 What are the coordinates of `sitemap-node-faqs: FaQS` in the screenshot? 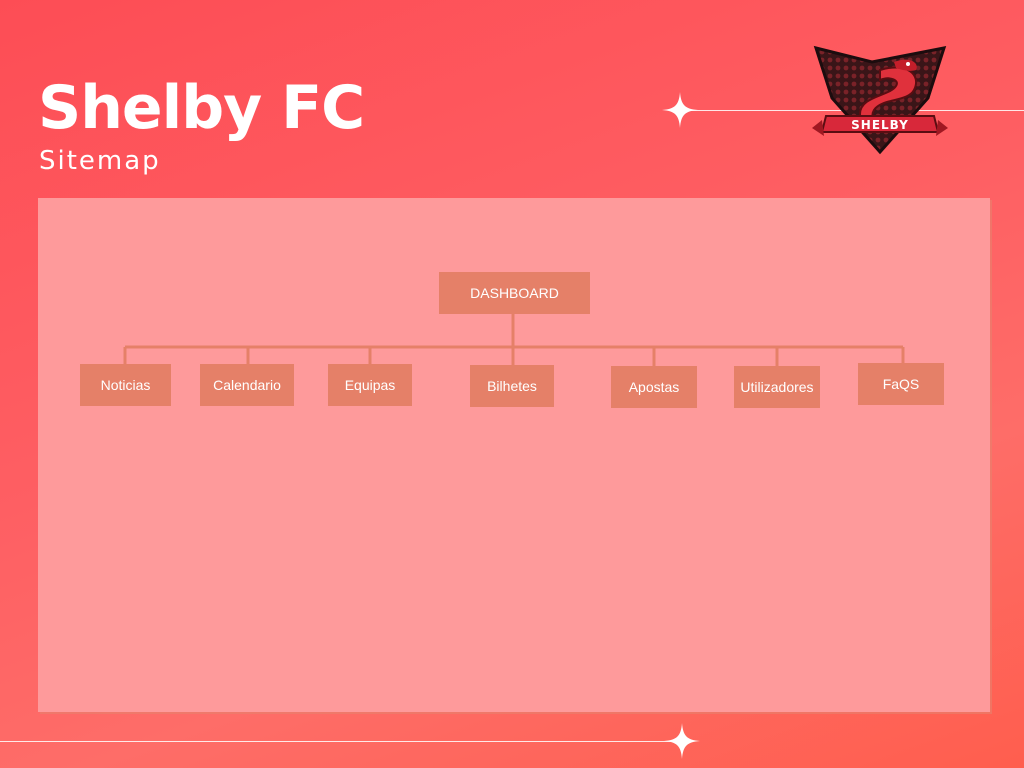 It's located at (901, 384).